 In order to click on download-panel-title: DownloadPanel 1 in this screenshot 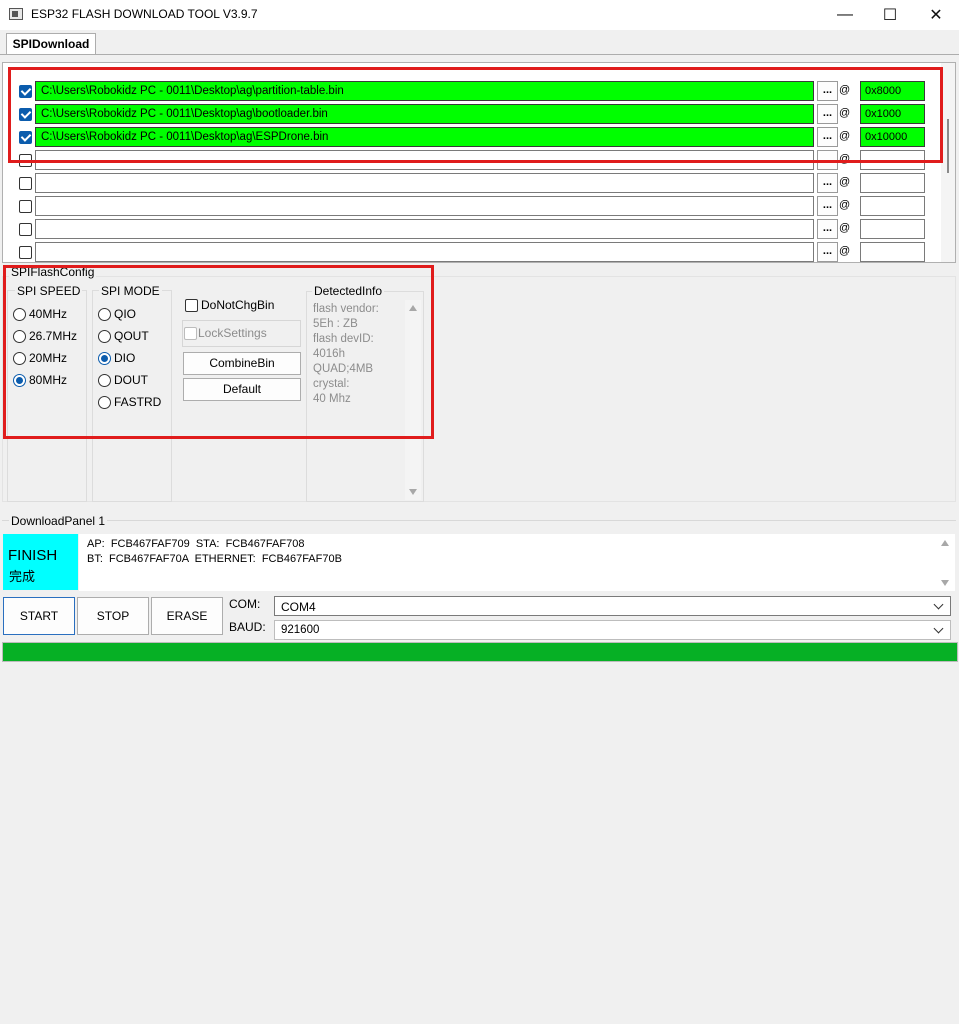, I will do `click(58, 521)`.